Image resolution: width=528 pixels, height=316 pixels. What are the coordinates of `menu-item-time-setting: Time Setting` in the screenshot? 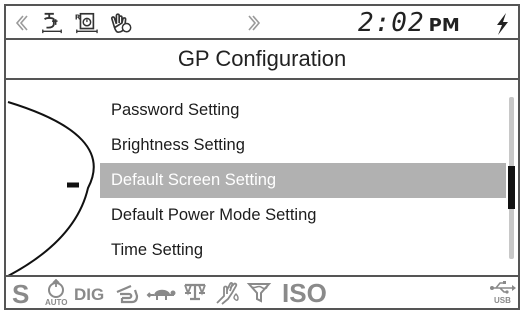 It's located at (303, 250).